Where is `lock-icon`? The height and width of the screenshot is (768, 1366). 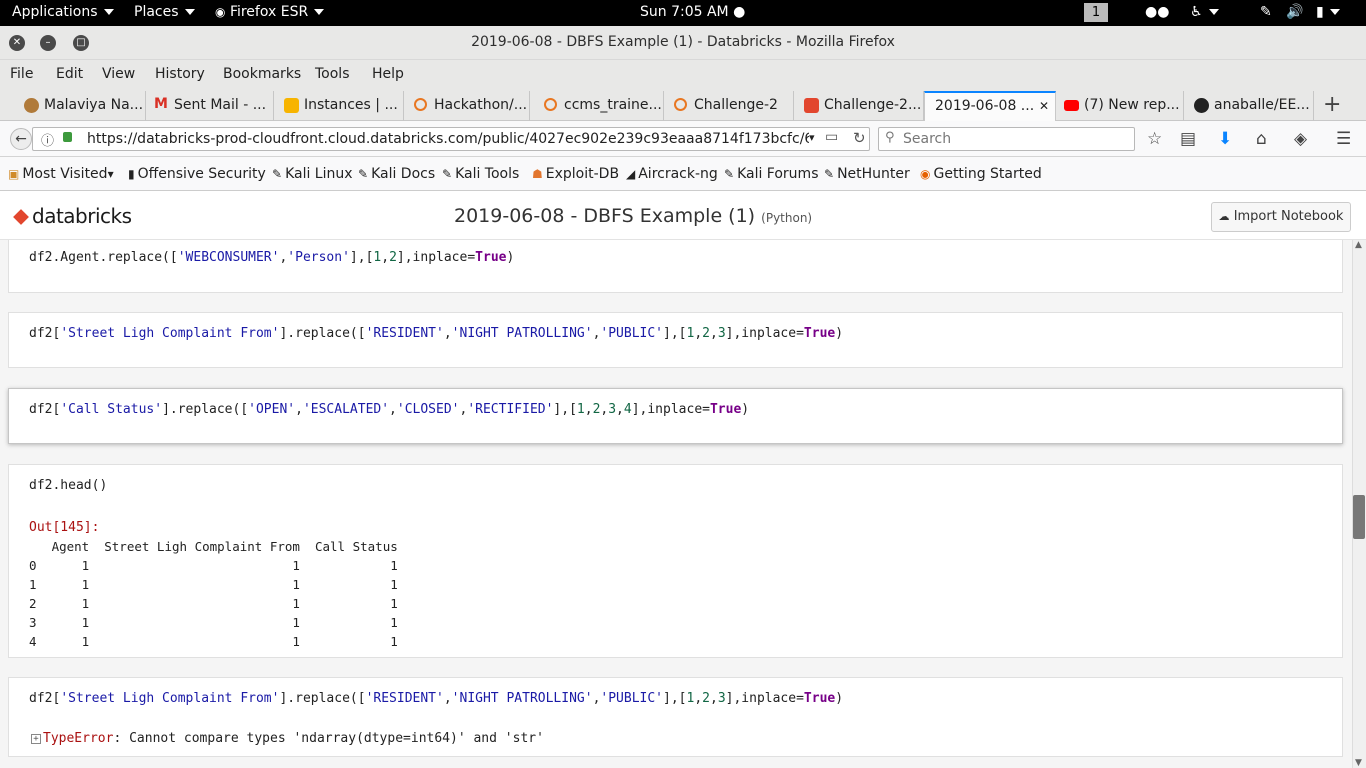
lock-icon is located at coordinates (67, 137).